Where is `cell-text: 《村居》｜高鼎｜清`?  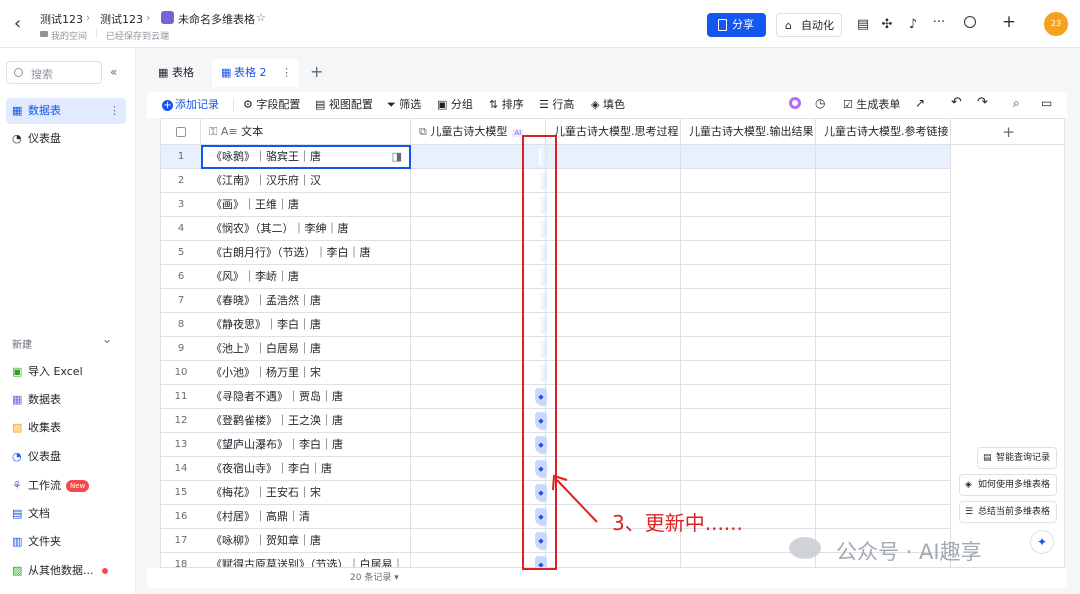
cell-text: 《村居》｜高鼎｜清 is located at coordinates (306, 517).